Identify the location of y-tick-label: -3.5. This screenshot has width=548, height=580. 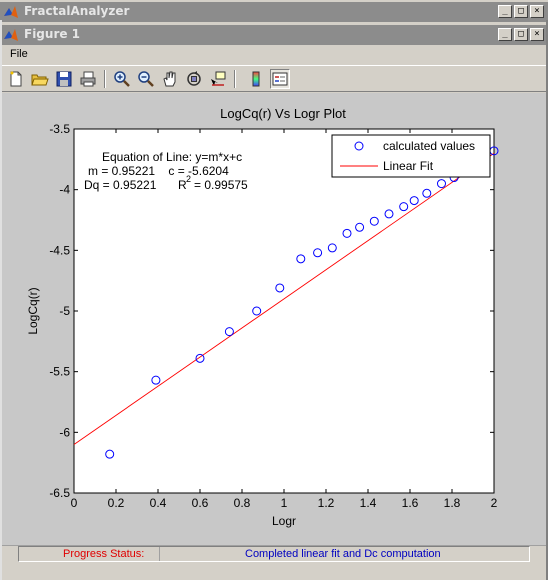
(59, 129).